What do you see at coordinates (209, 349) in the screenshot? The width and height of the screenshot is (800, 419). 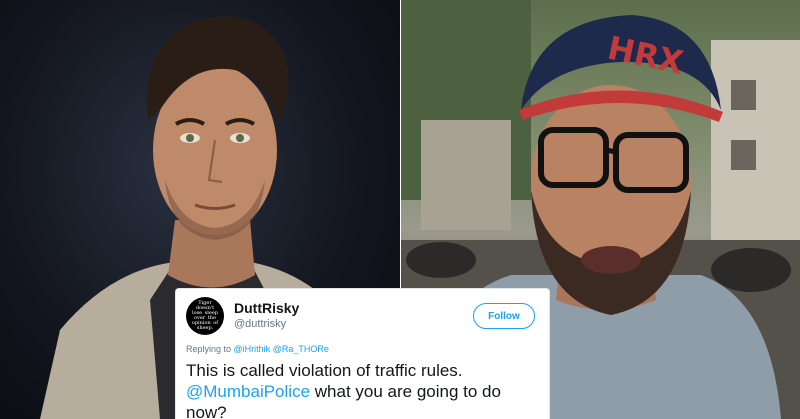 I see `reply-prefix: Replying to` at bounding box center [209, 349].